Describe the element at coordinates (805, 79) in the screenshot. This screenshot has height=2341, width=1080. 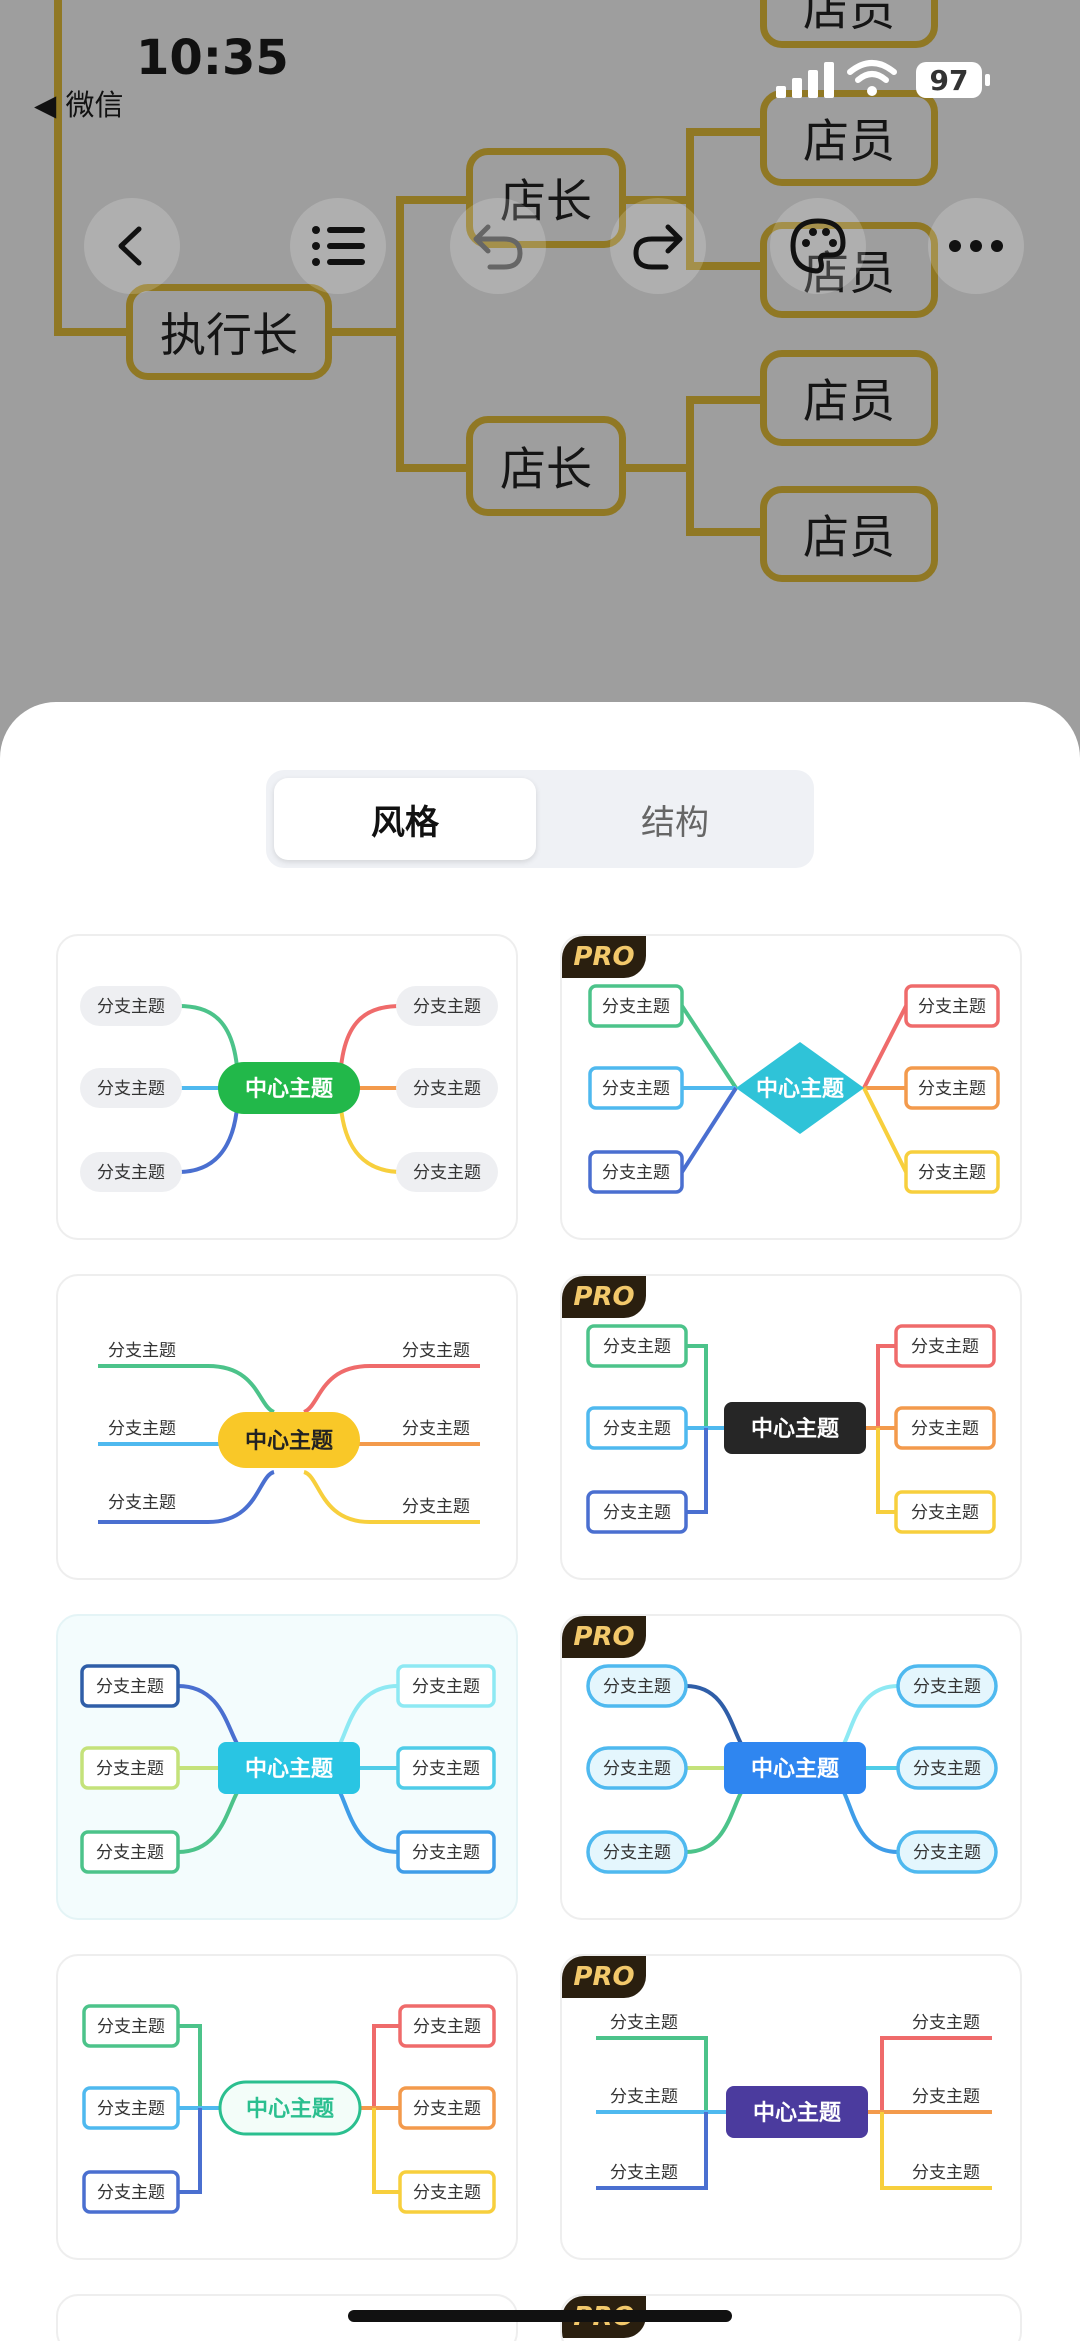
I see `signal-icon` at that location.